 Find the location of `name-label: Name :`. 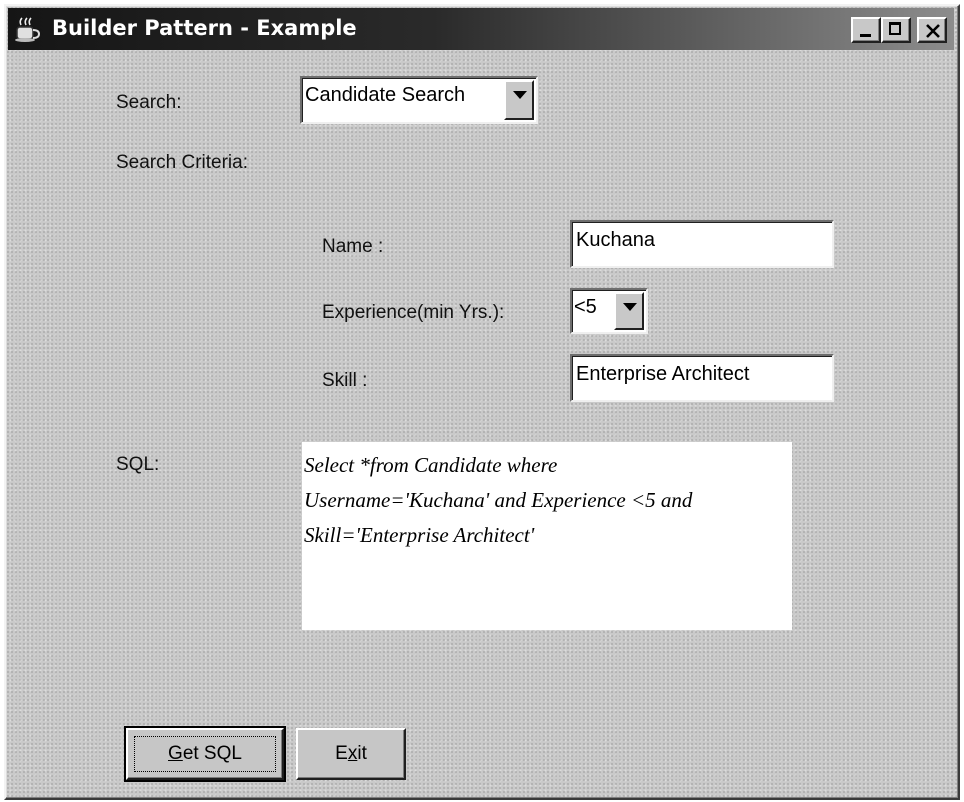

name-label: Name : is located at coordinates (353, 246).